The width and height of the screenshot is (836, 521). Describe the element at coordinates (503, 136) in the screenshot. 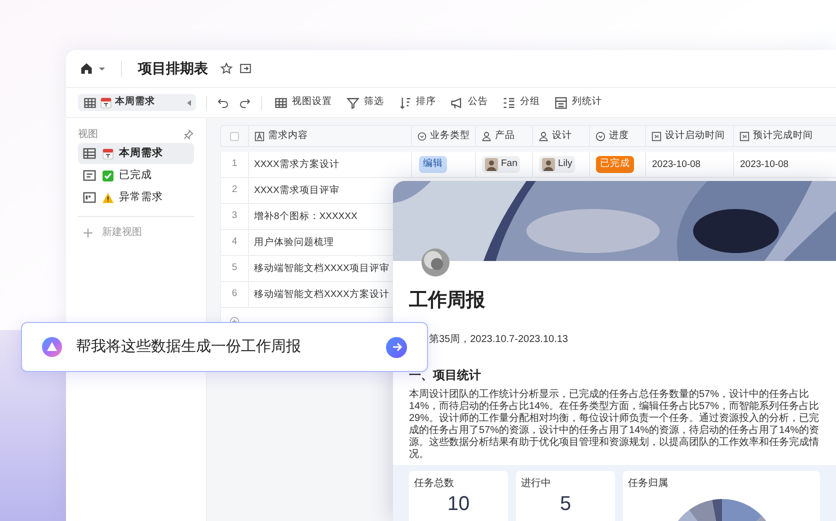

I see `column-header: 产品` at that location.